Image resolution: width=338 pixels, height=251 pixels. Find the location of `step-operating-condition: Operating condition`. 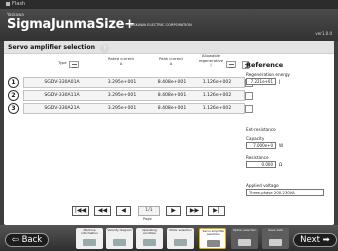

step-operating-condition: Operating condition is located at coordinates (149, 238).